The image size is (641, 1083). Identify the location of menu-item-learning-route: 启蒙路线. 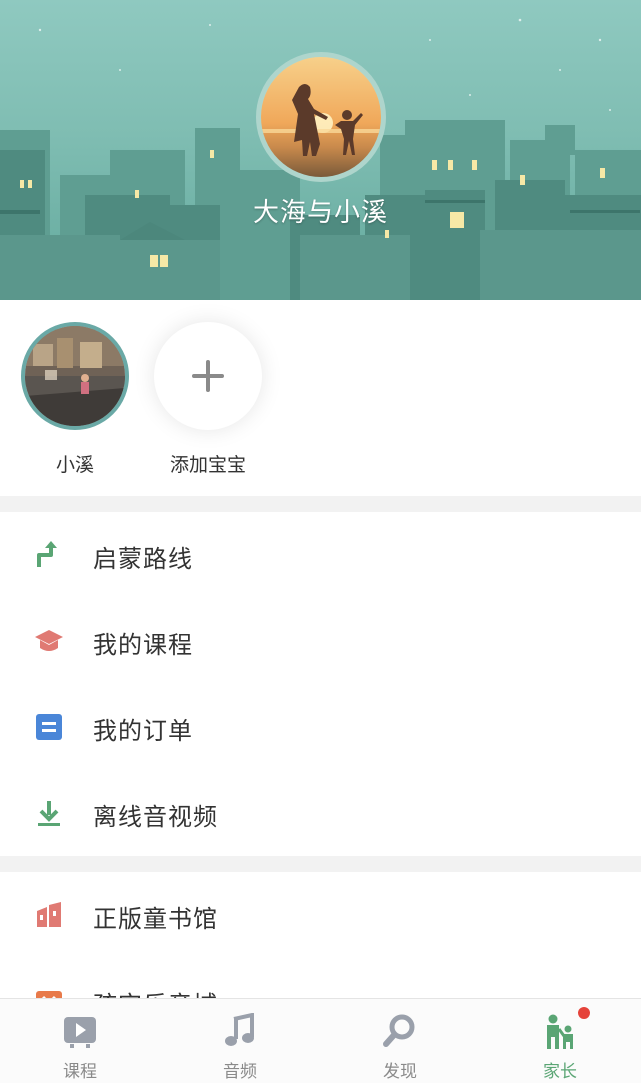
(320, 555).